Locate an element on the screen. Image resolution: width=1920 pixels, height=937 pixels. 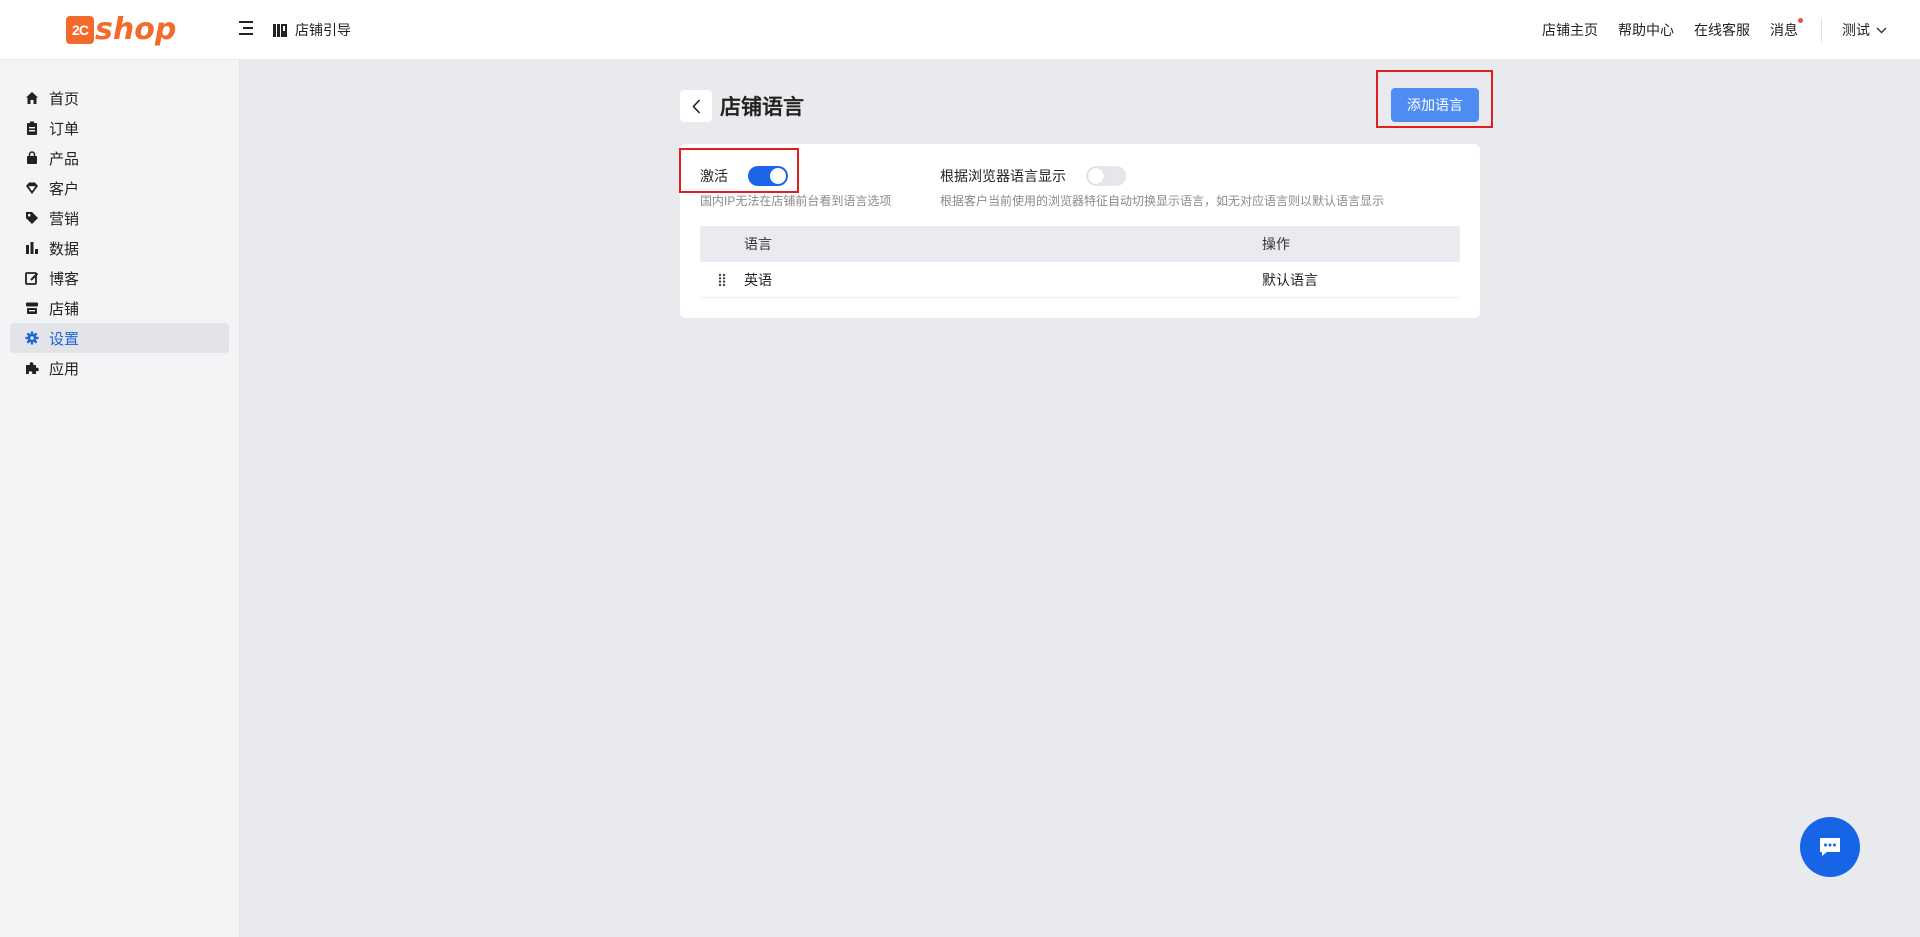
nav-store-home: 店铺主页 is located at coordinates (1570, 30).